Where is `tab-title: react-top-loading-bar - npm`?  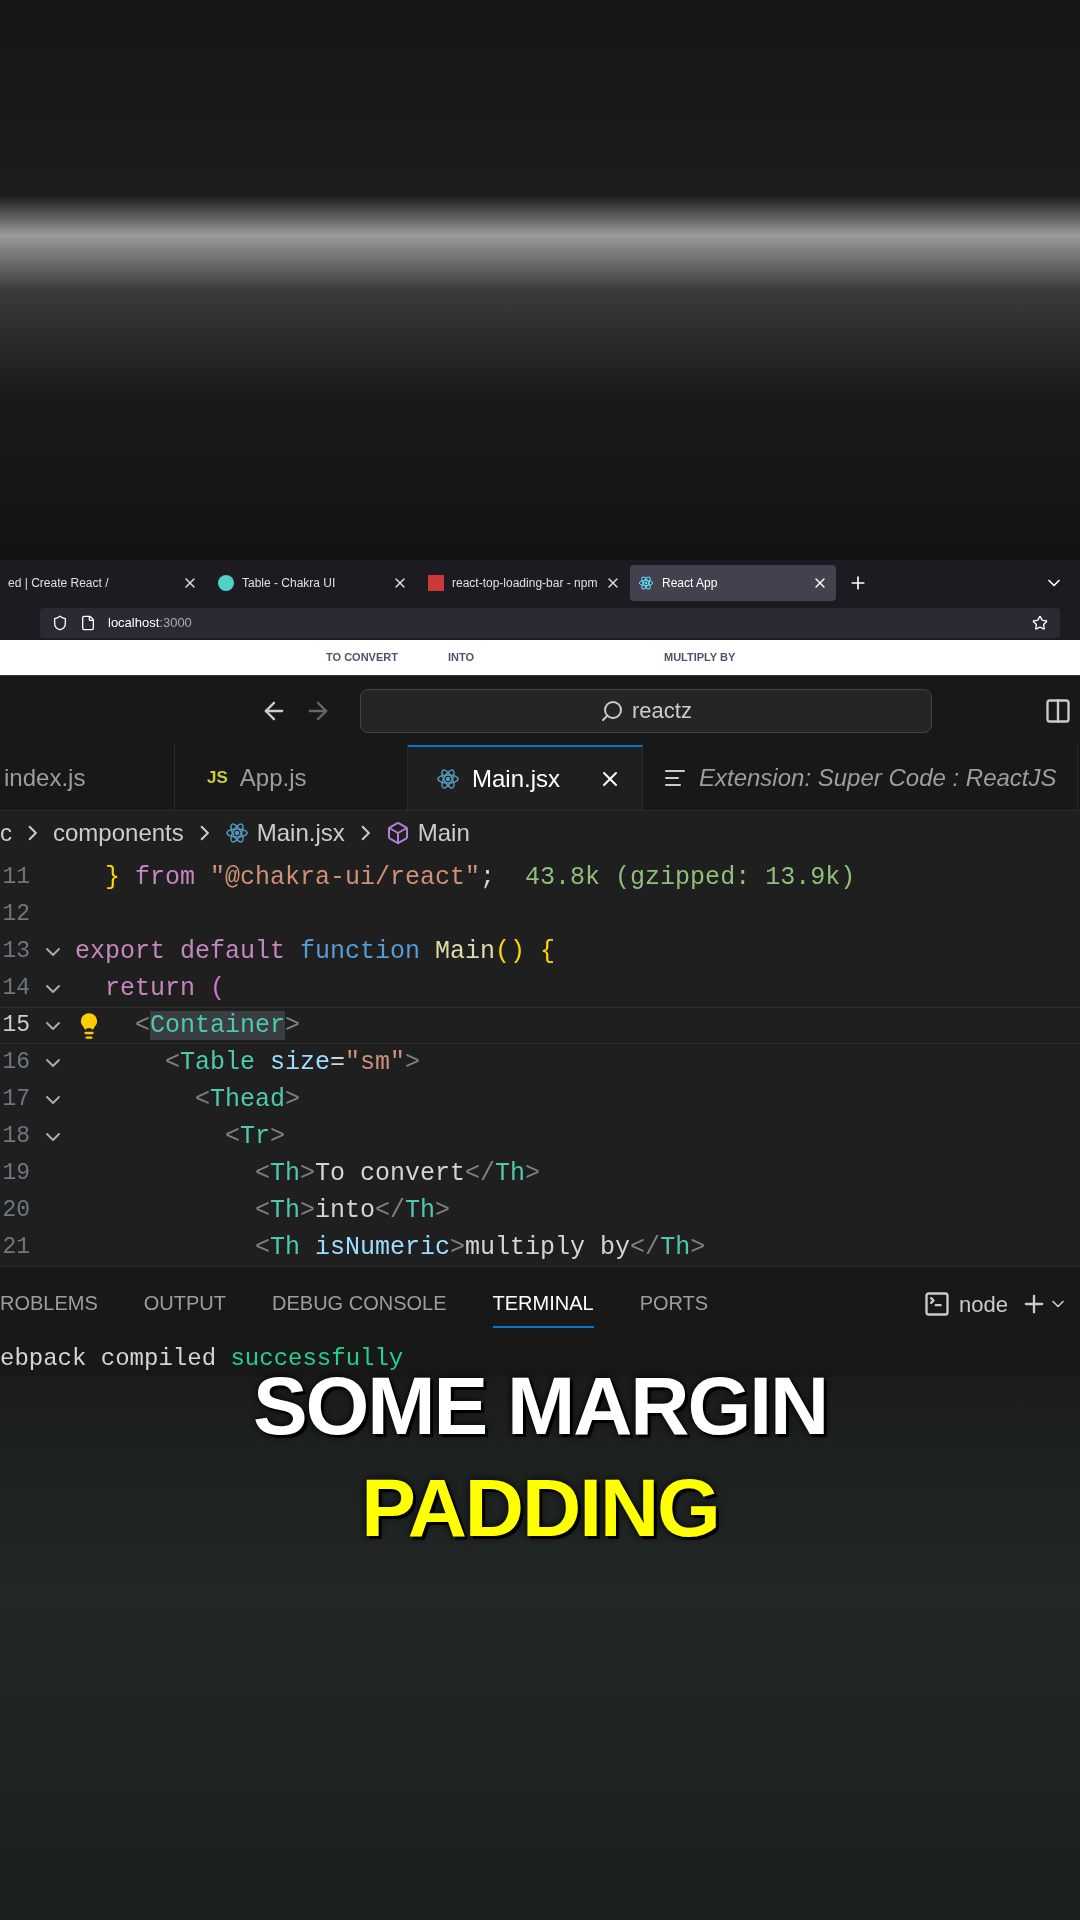
tab-title: react-top-loading-bar - npm is located at coordinates (525, 583).